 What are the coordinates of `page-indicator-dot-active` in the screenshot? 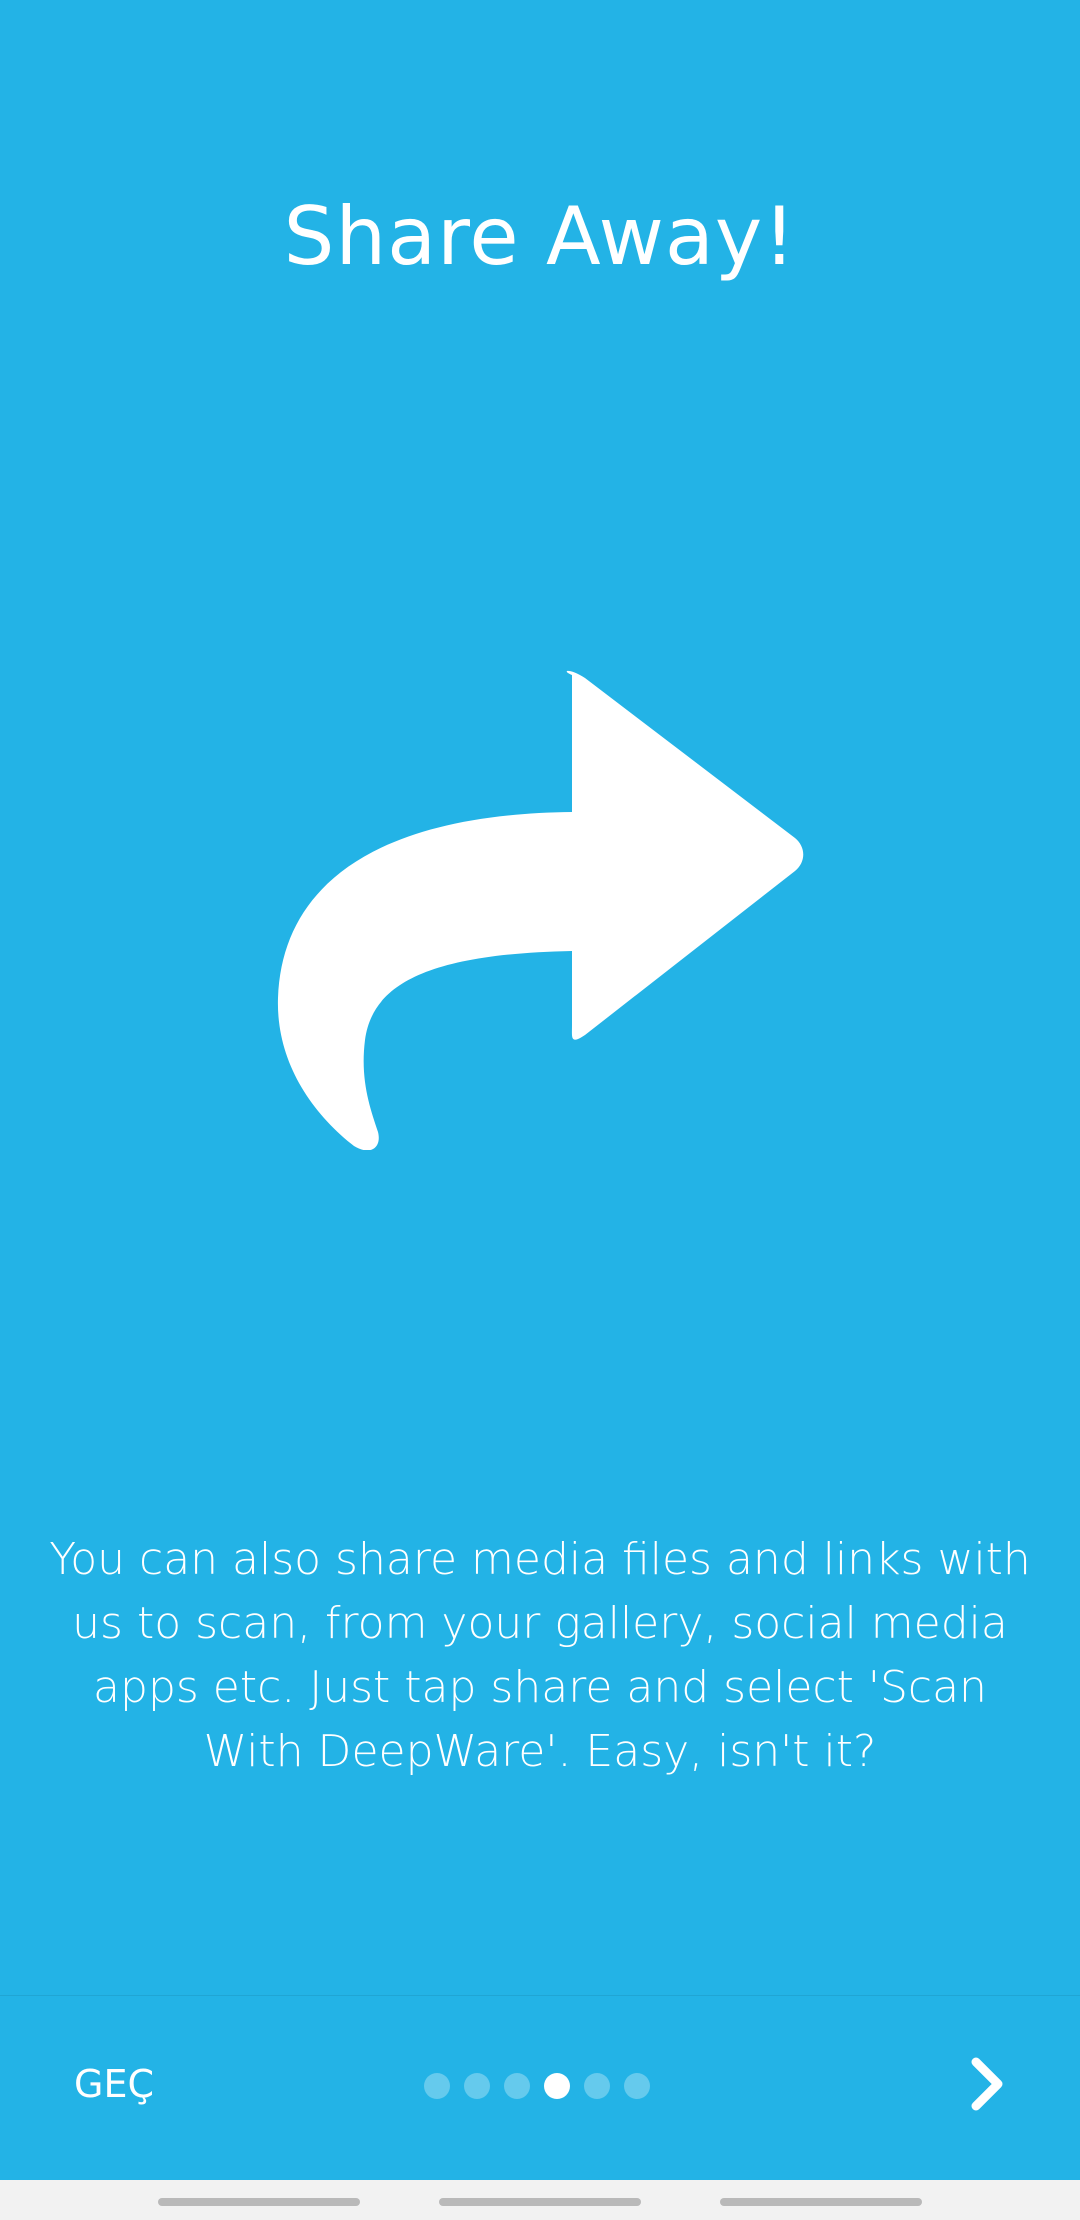 It's located at (557, 2086).